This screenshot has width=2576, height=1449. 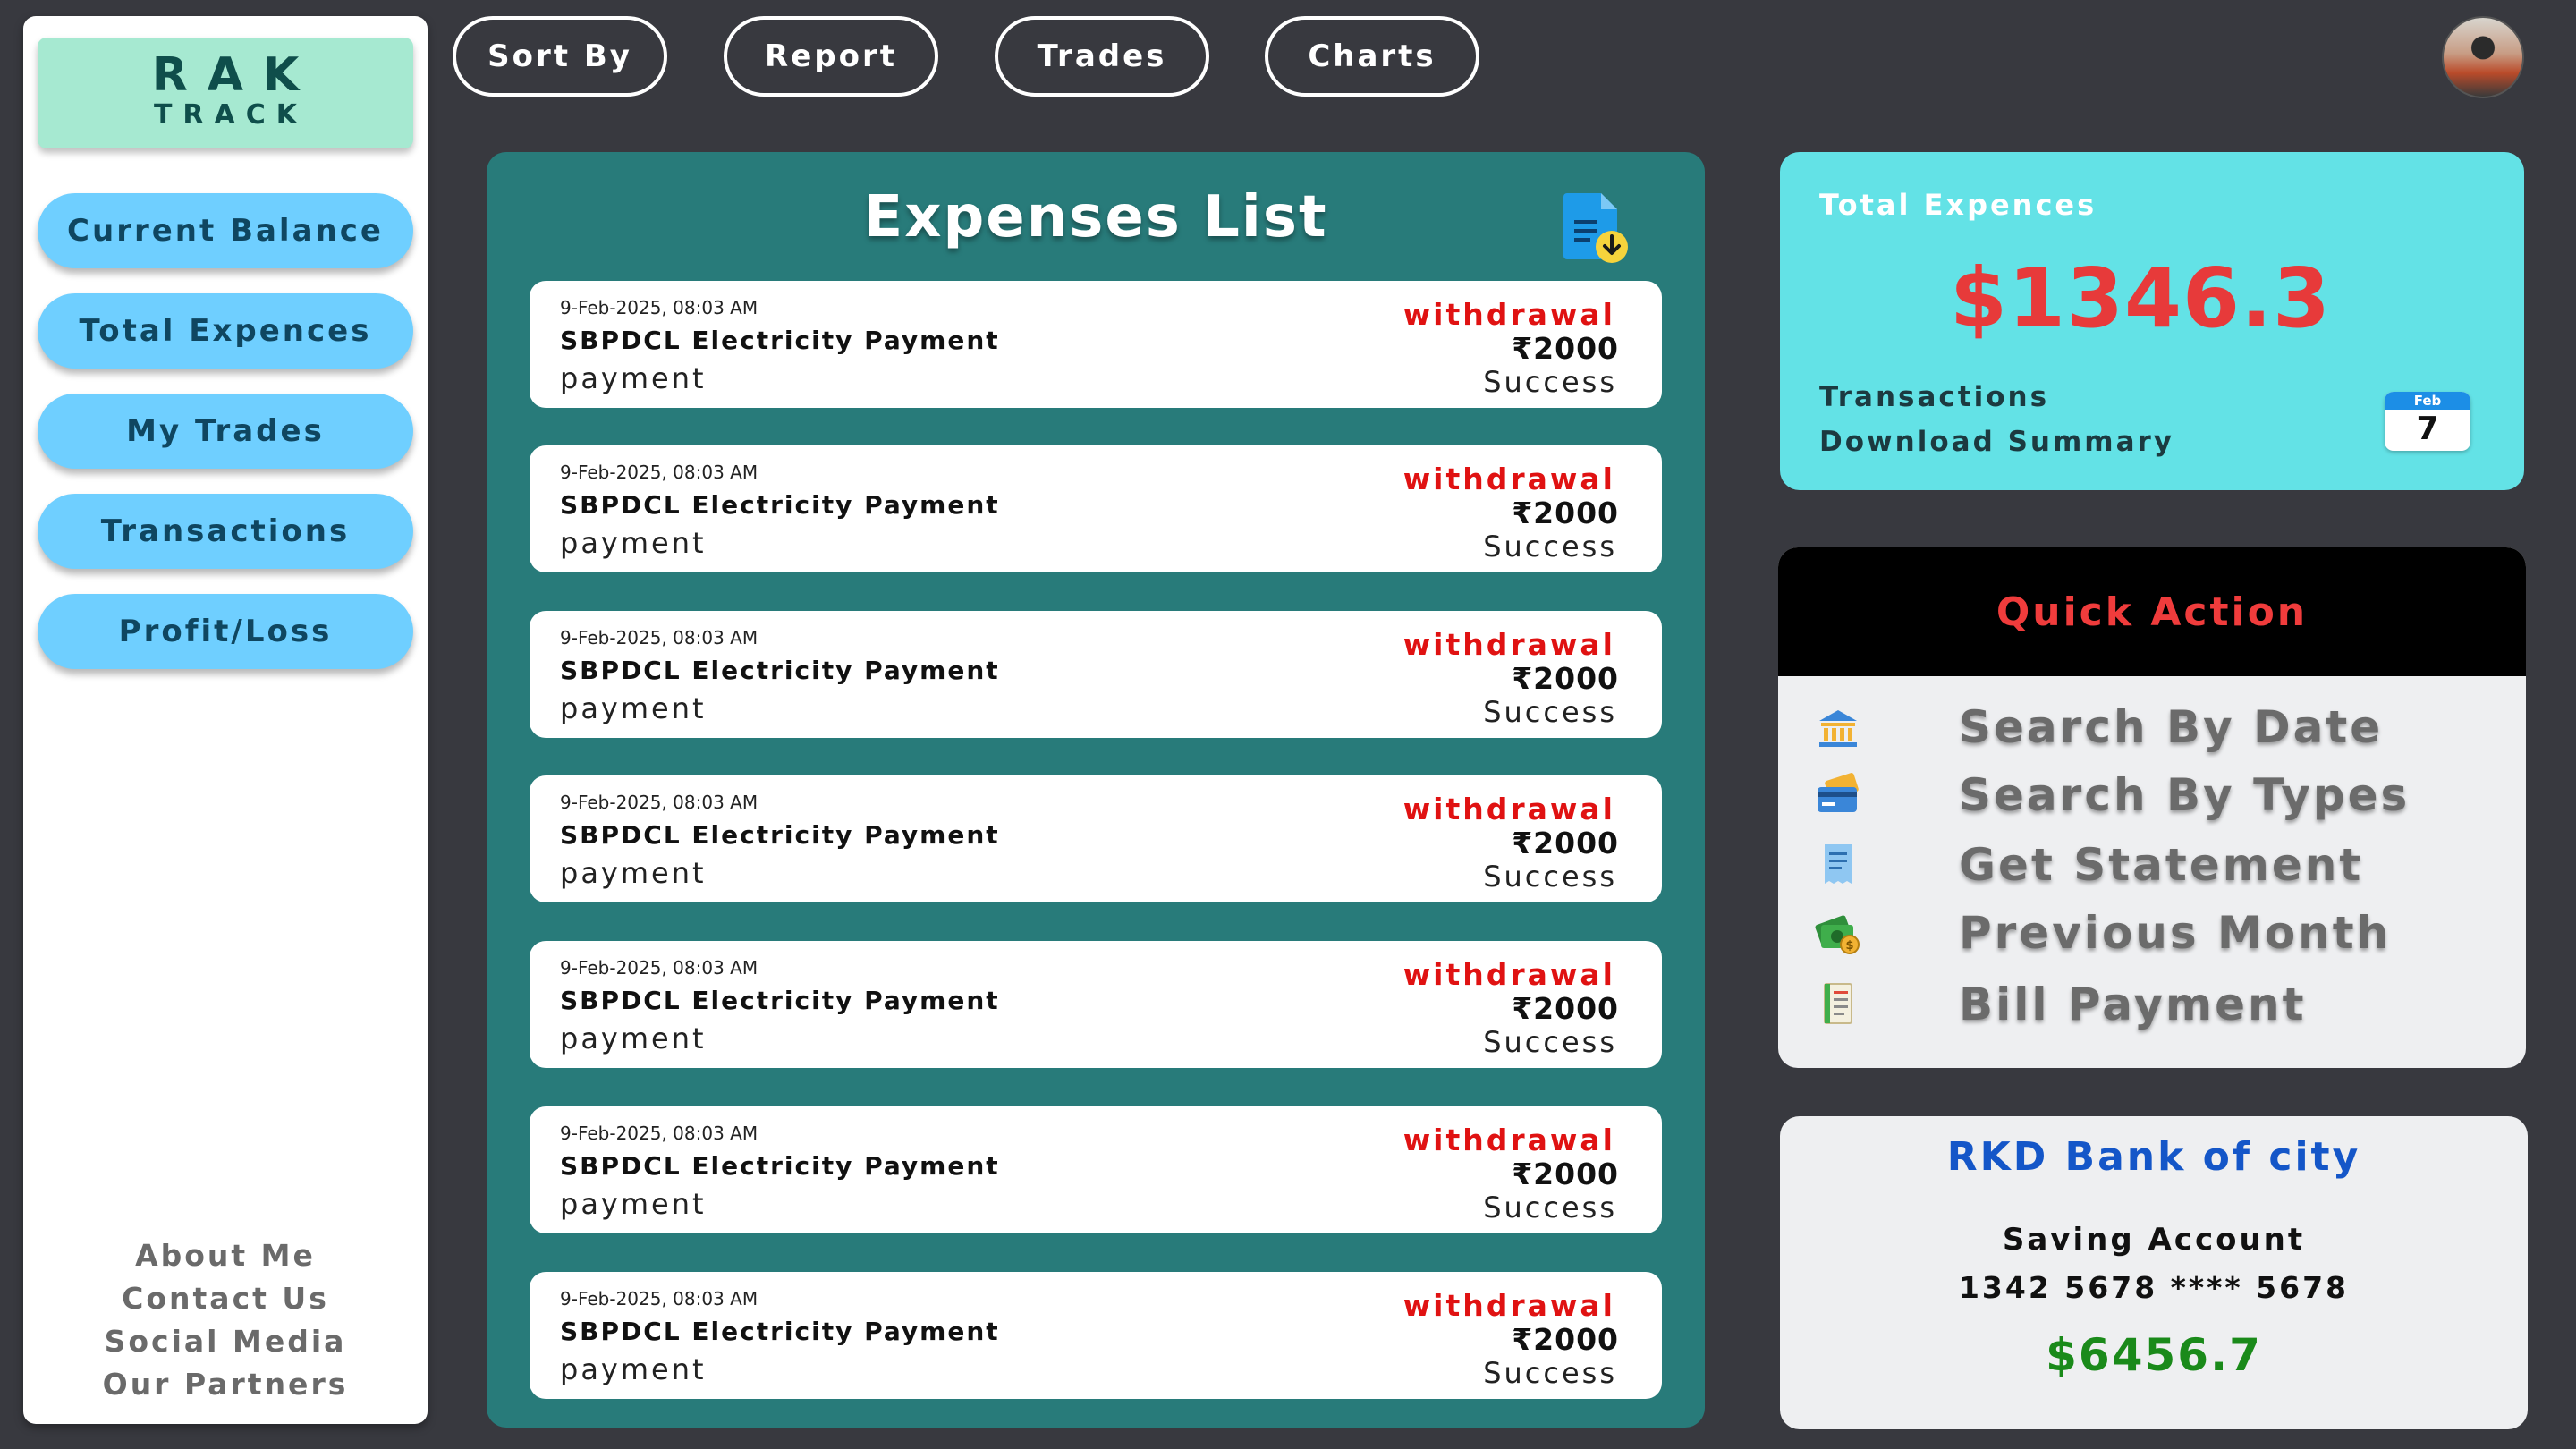 What do you see at coordinates (2153, 1157) in the screenshot?
I see `bank-name: RKD Bank of city` at bounding box center [2153, 1157].